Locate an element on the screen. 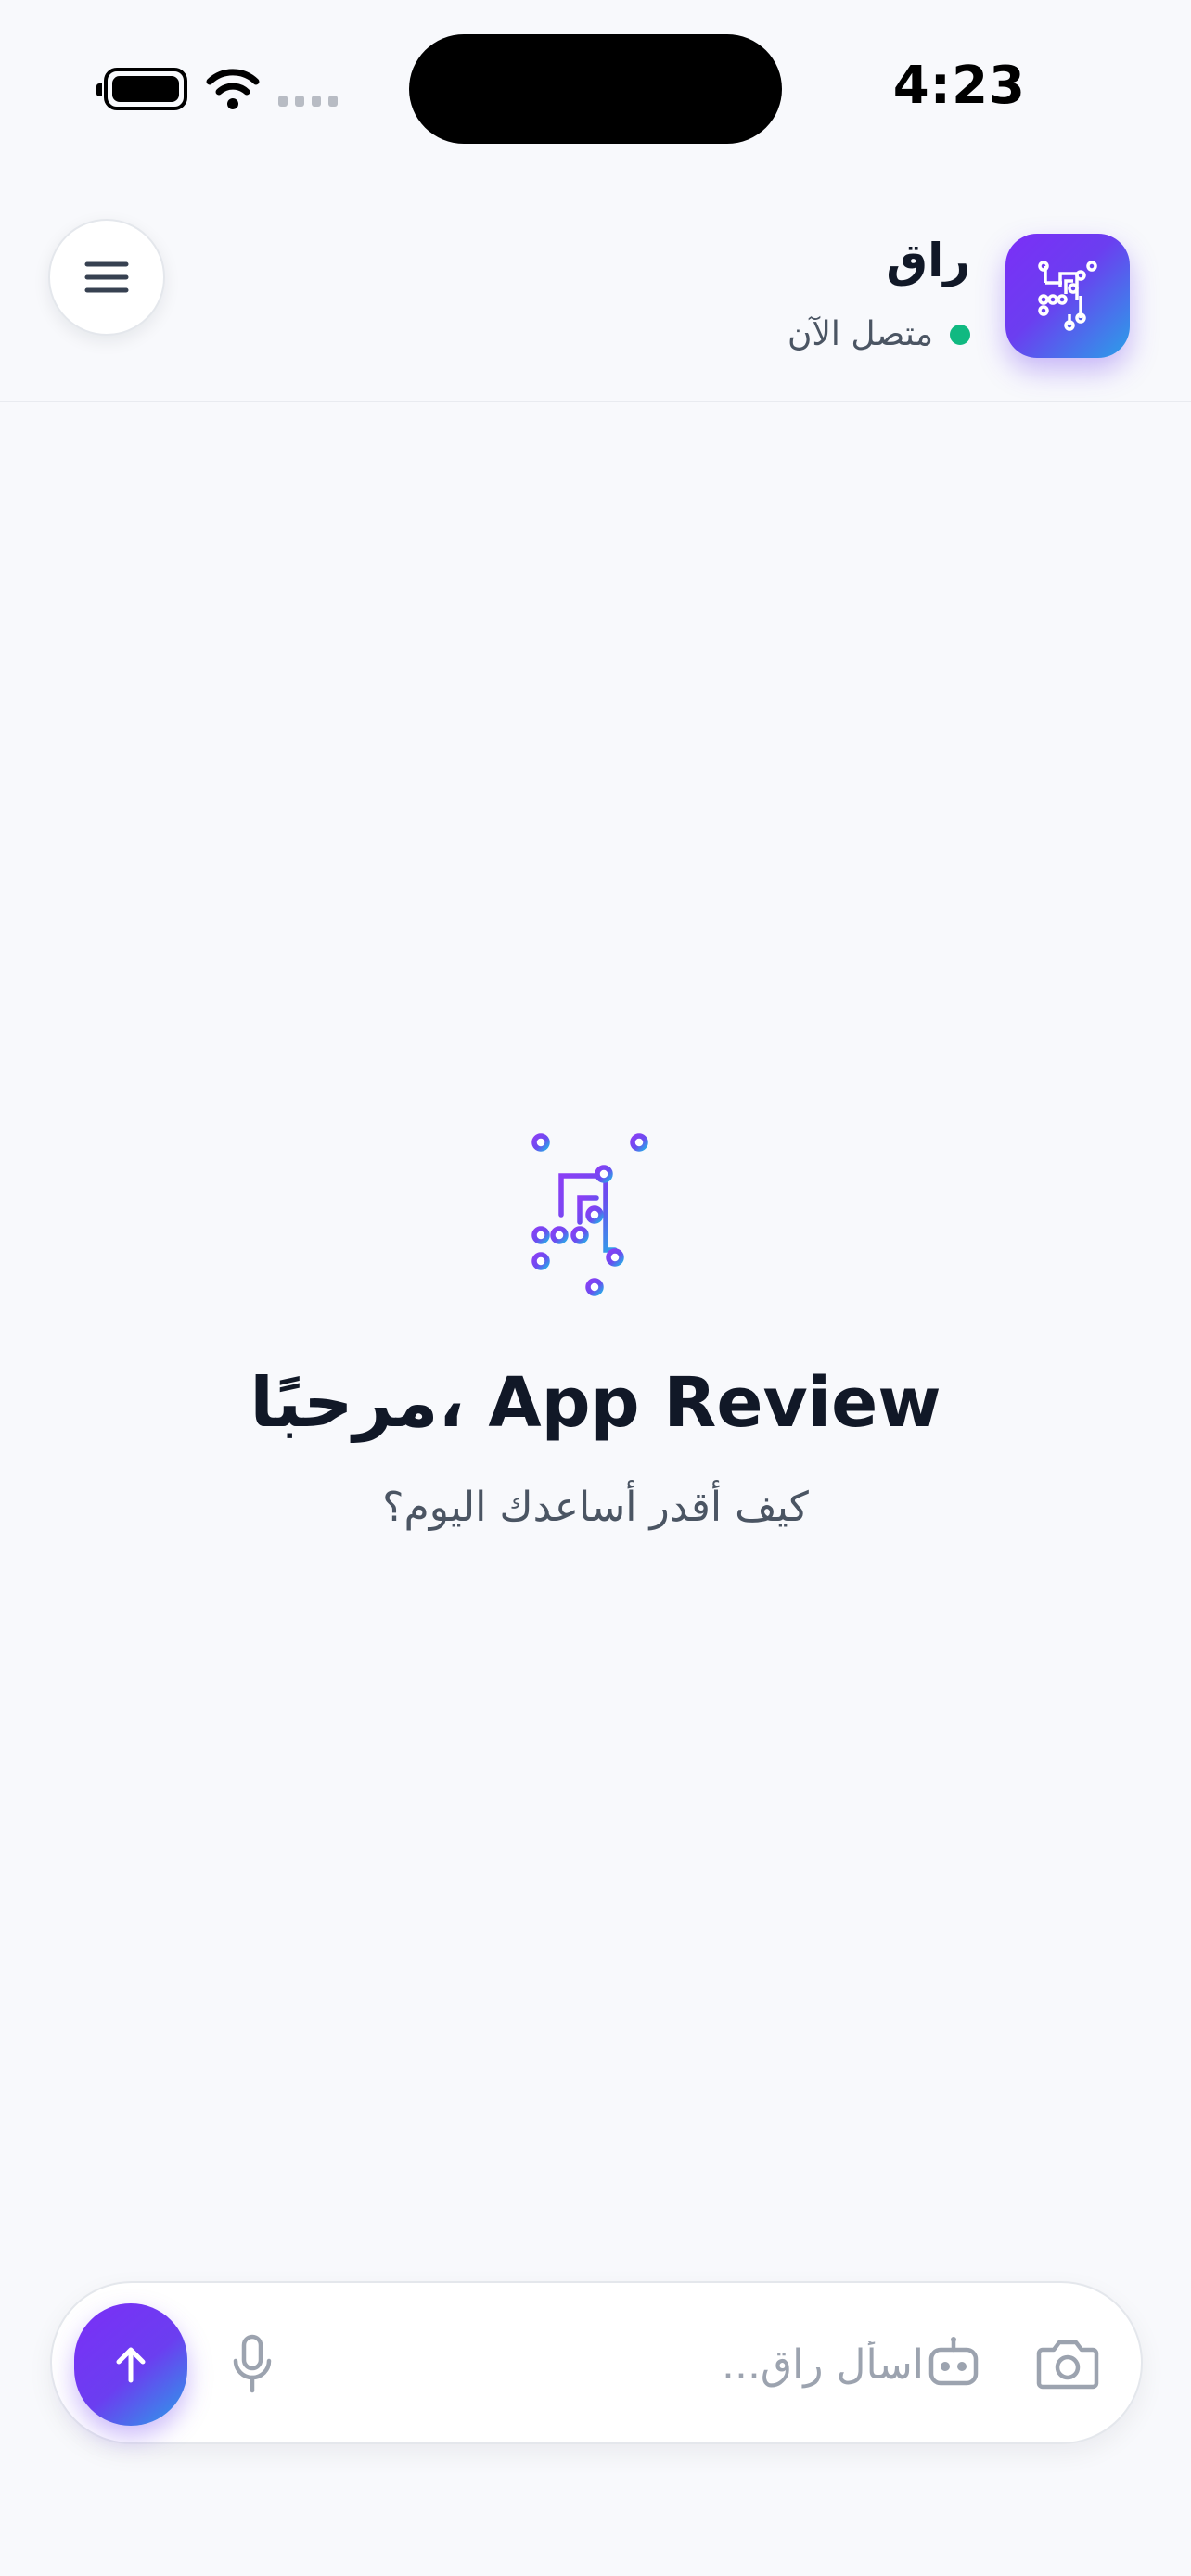  online-status: متصل الآن is located at coordinates (879, 334).